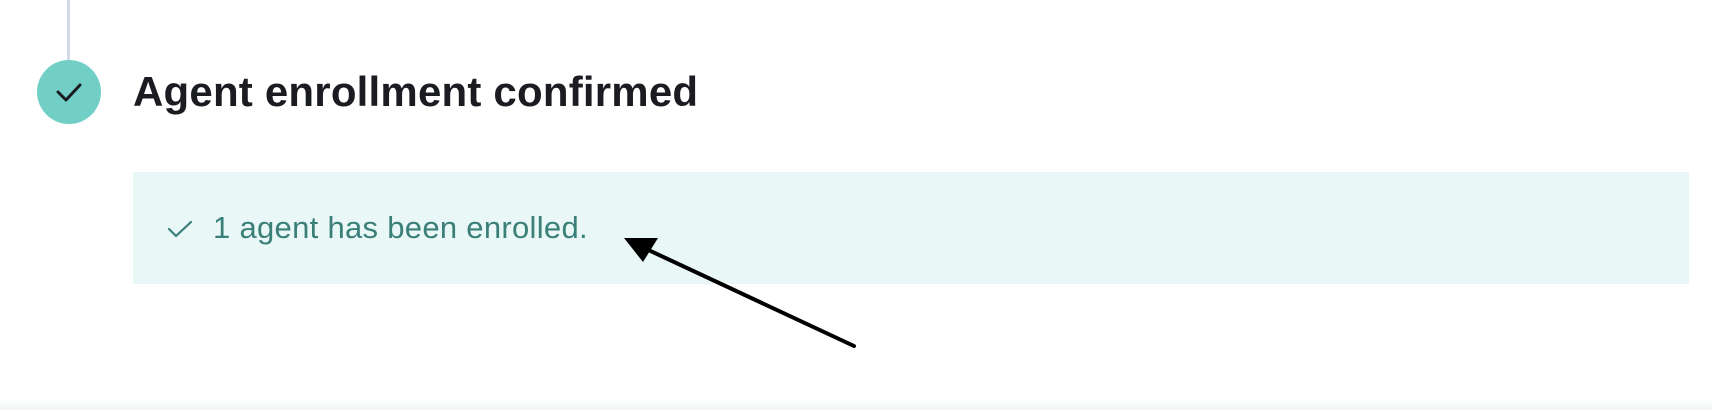 The image size is (1712, 410). I want to click on callout-message: 1 agent has been enrolled., so click(400, 227).